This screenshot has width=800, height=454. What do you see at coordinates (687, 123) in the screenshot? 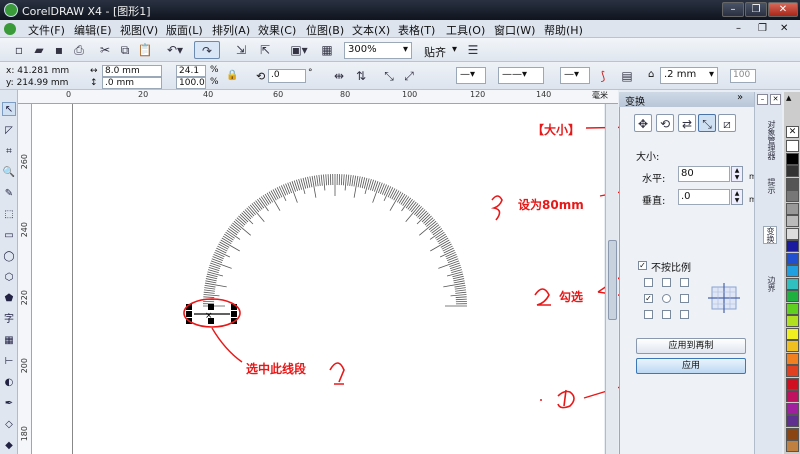
I see `scale-mirror-tab-icon: ⇄` at bounding box center [687, 123].